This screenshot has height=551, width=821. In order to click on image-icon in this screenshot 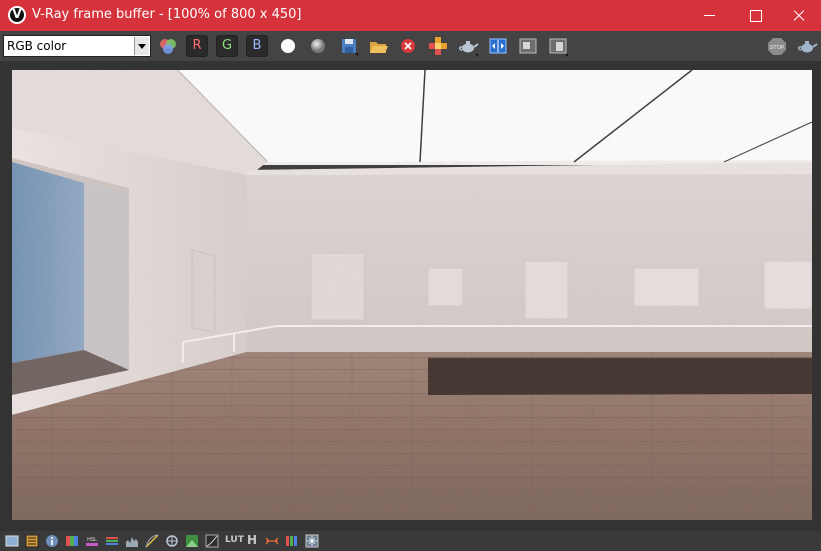, I will do `click(212, 541)`.